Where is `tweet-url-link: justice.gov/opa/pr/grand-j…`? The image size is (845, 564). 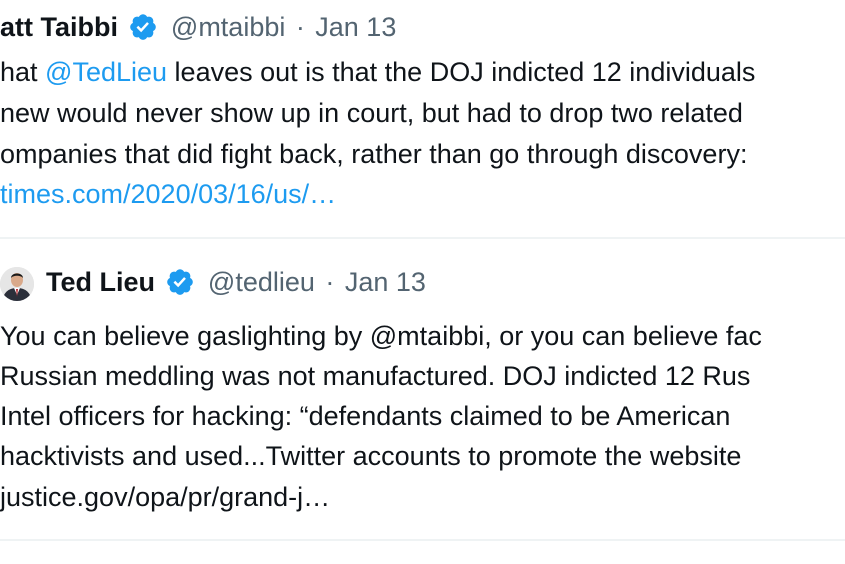 tweet-url-link: justice.gov/opa/pr/grand-j… is located at coordinates (165, 497).